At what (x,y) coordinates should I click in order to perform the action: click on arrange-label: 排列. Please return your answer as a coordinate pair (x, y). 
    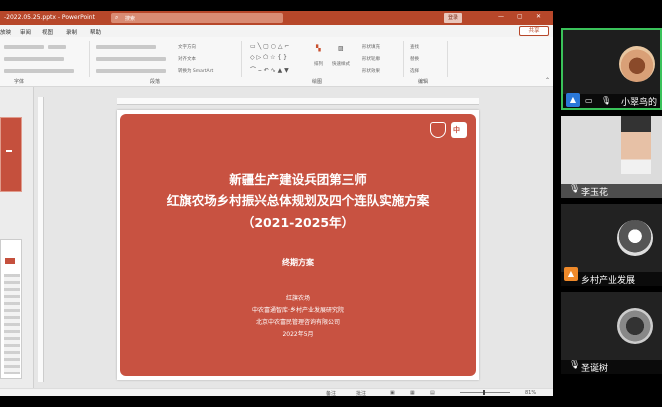
    Looking at the image, I should click on (318, 64).